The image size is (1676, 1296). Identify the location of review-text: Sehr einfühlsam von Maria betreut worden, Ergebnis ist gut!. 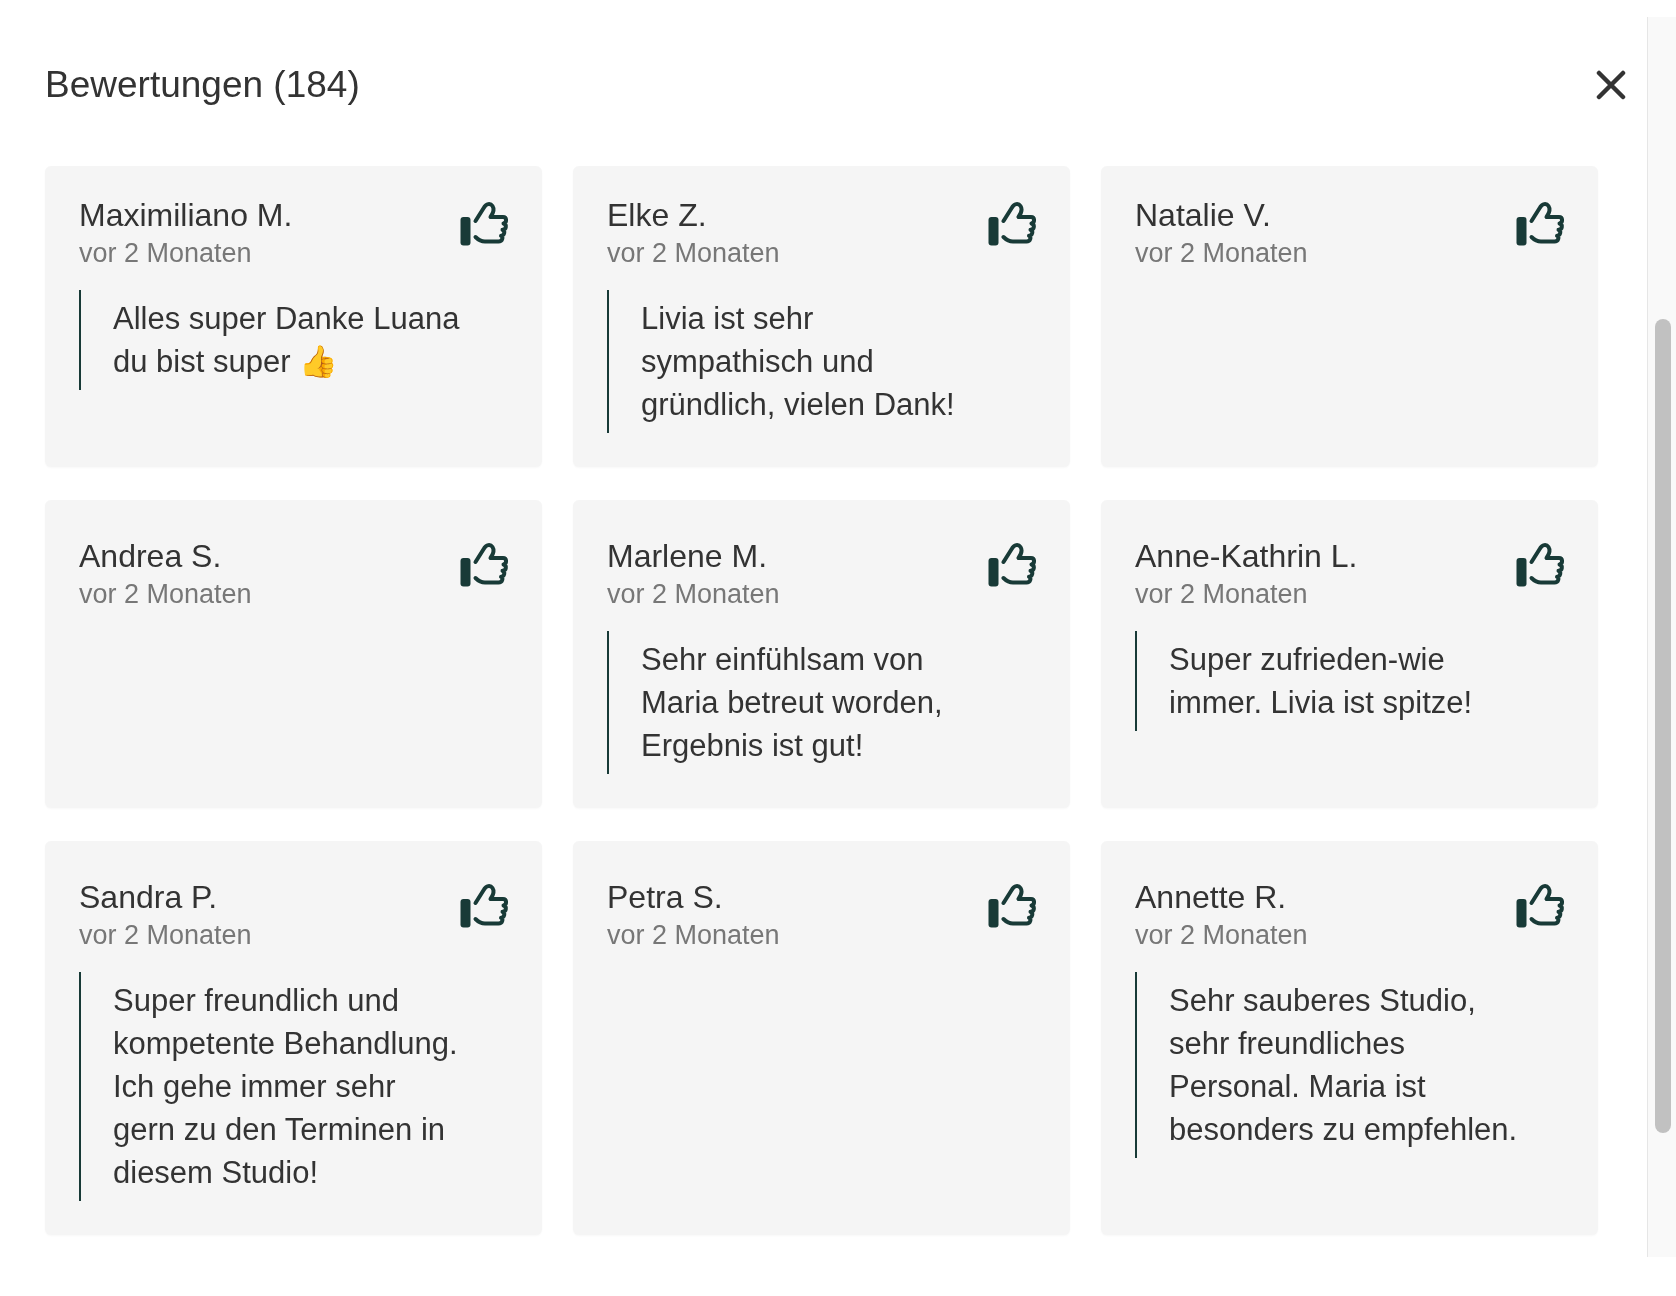
(792, 703).